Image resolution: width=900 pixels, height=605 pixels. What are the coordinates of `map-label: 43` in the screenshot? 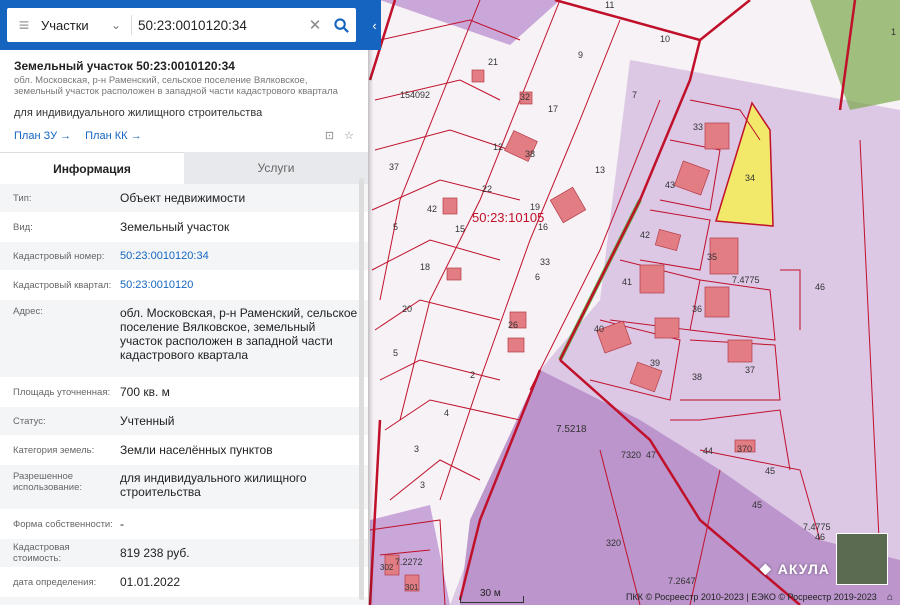 It's located at (670, 185).